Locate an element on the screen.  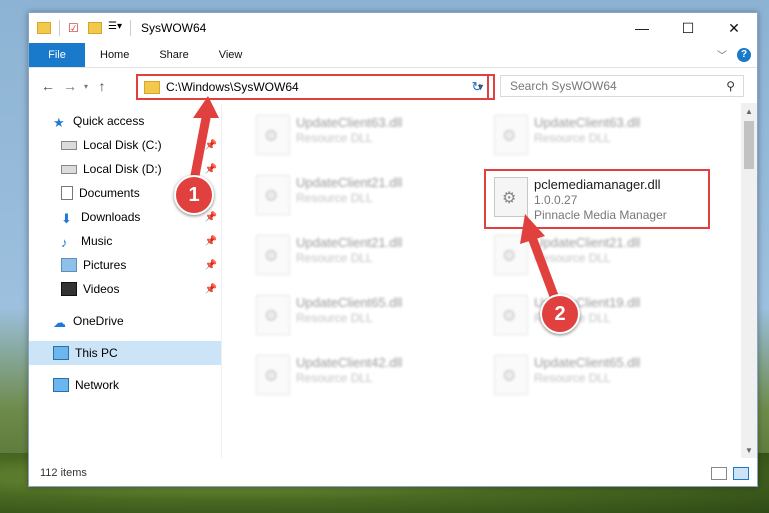
tab-home: Home is located at coordinates (114, 55).